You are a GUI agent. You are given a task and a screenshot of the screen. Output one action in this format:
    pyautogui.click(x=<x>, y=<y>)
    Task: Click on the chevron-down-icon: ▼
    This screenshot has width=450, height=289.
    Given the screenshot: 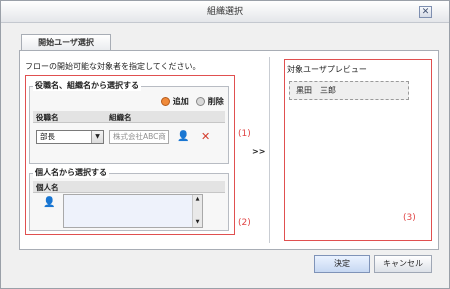 What is the action you would take?
    pyautogui.click(x=97, y=137)
    